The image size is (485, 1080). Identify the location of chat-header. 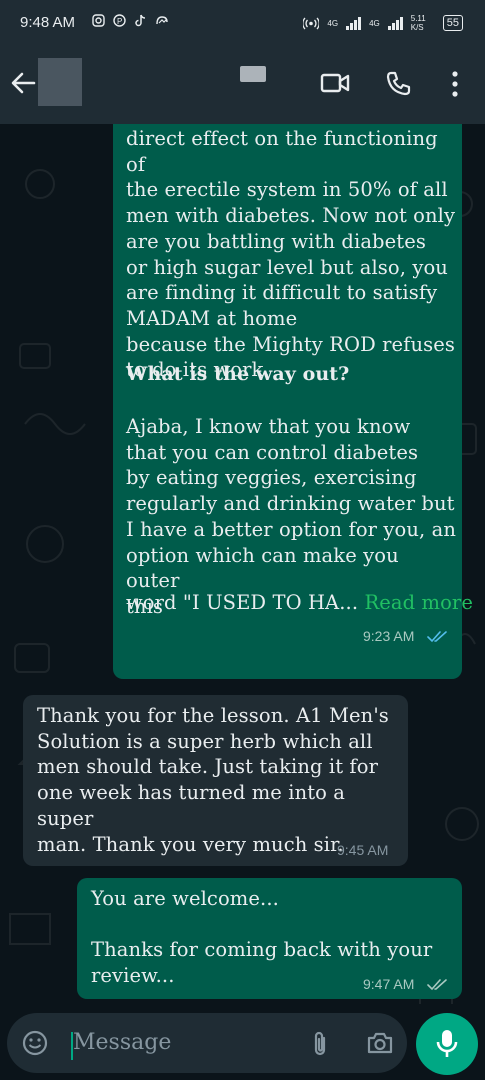
(242, 86).